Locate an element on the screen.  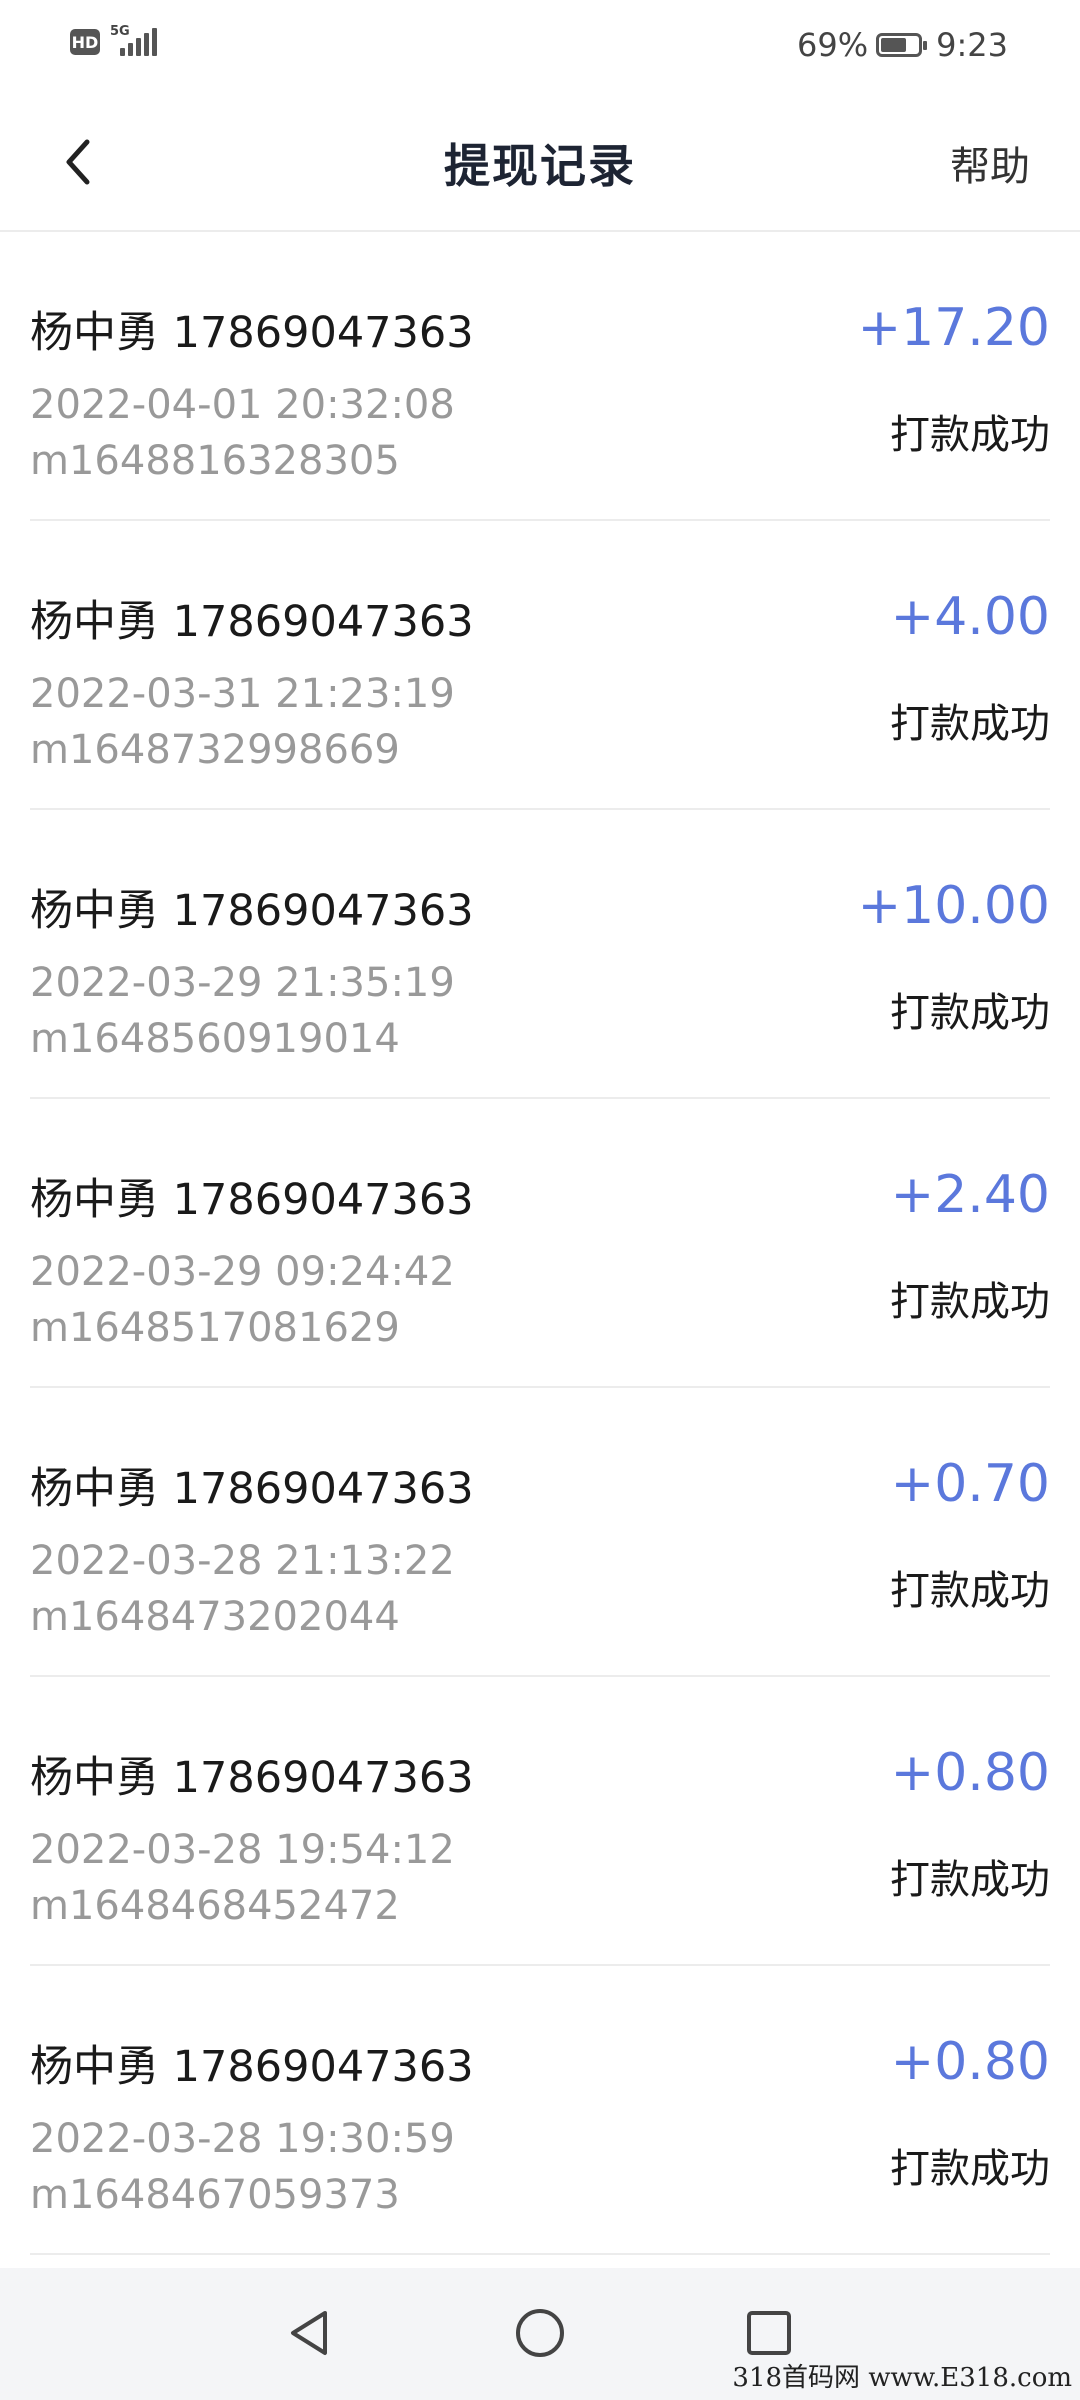
back-triangle-icon is located at coordinates (309, 2333).